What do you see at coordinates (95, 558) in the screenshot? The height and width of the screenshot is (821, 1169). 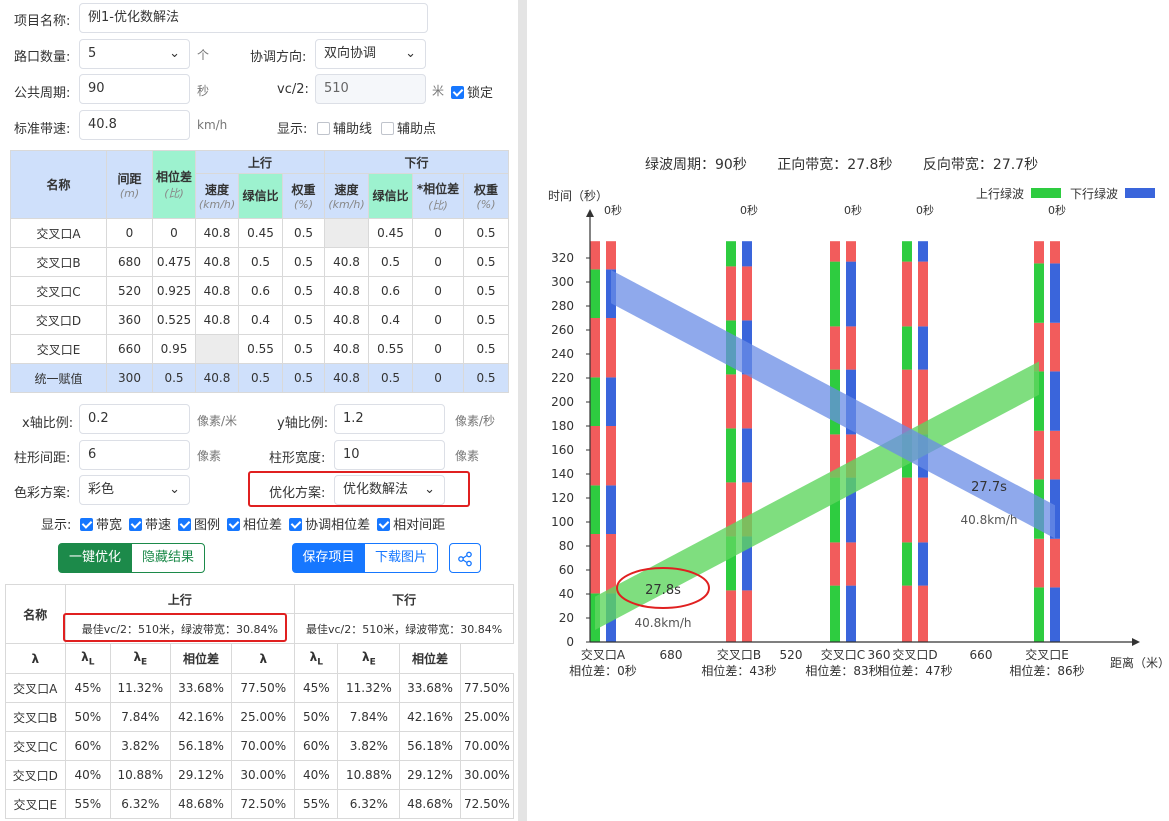 I see `optimize-button: 一键优化` at bounding box center [95, 558].